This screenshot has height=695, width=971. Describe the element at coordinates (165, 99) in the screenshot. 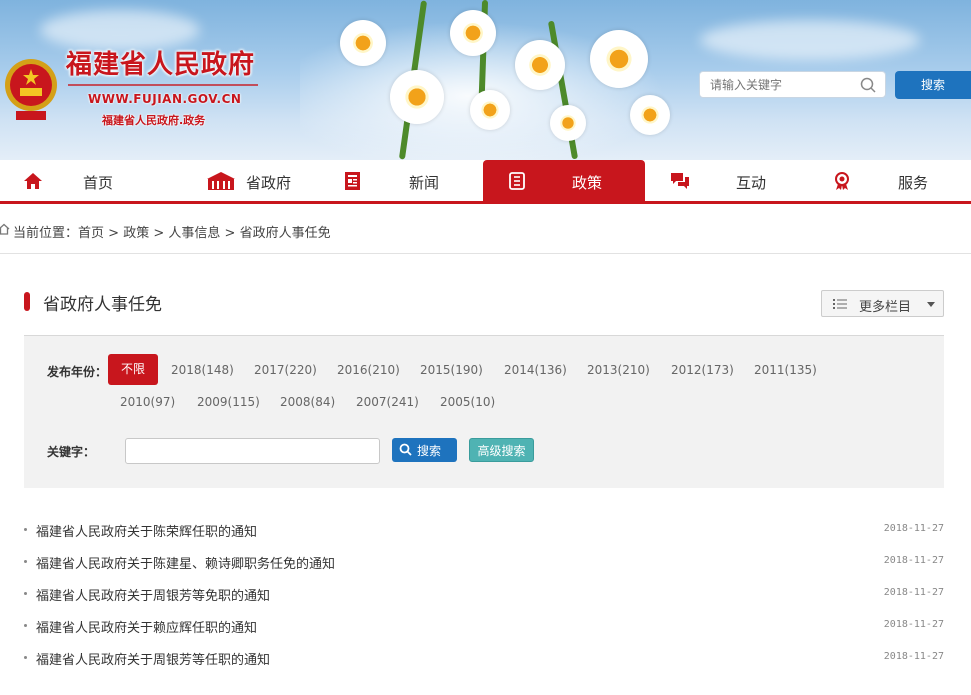

I see `site-url: WWW.FUJIAN.GOV.CN` at that location.